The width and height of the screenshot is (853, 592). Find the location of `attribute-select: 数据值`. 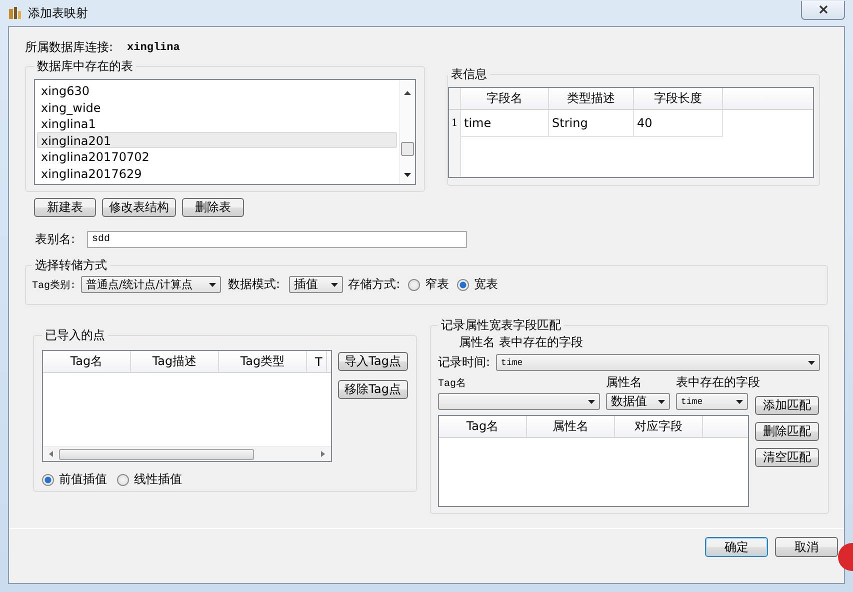

attribute-select: 数据值 is located at coordinates (638, 401).